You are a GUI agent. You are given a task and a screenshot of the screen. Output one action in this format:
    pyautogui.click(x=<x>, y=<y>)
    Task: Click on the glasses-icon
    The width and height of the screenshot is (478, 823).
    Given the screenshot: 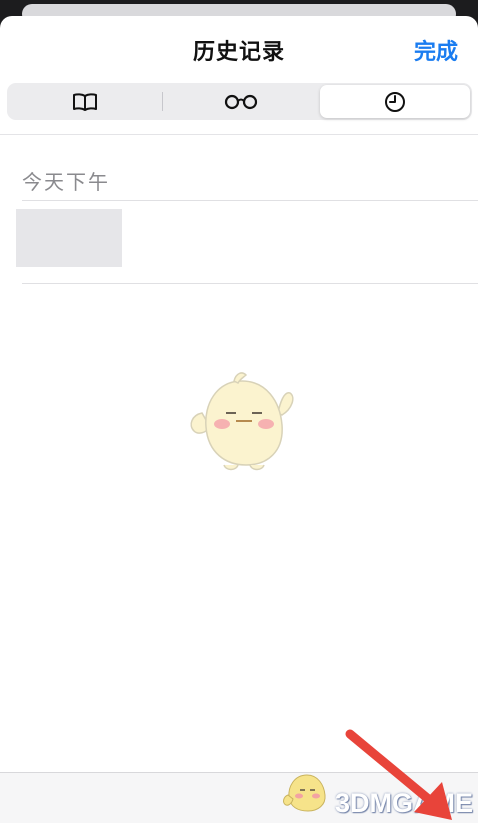 What is the action you would take?
    pyautogui.click(x=240, y=101)
    